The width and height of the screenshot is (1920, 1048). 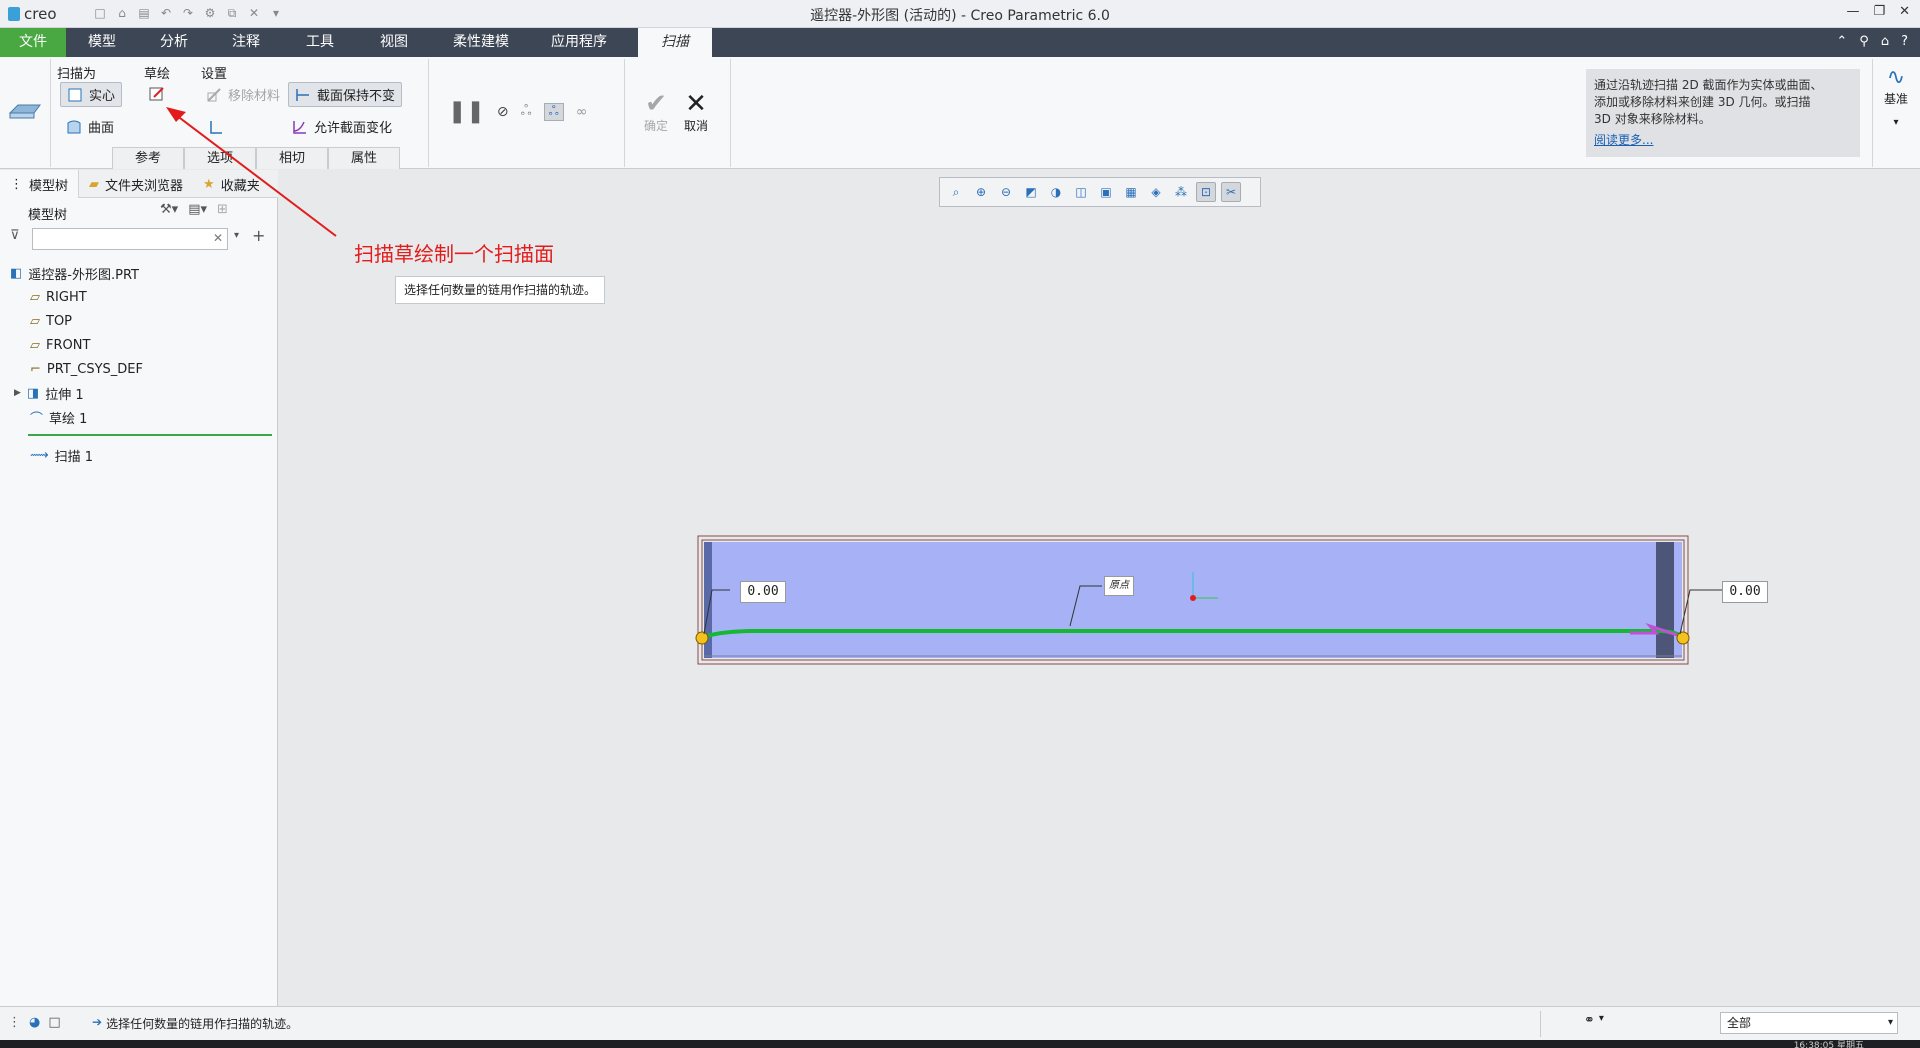 I want to click on surface-button: 曲面, so click(x=90, y=126).